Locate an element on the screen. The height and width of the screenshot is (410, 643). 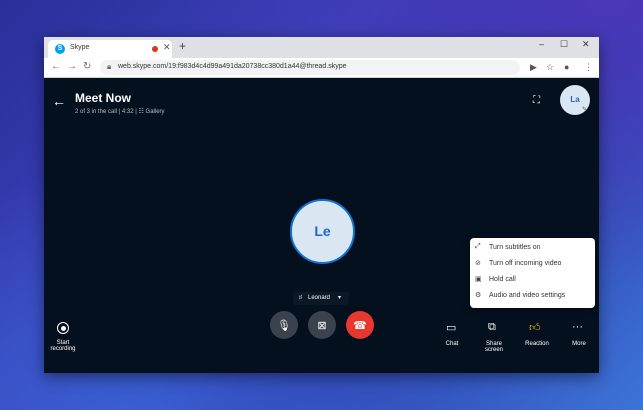
hang-up-icon: ☎ is located at coordinates (360, 325).